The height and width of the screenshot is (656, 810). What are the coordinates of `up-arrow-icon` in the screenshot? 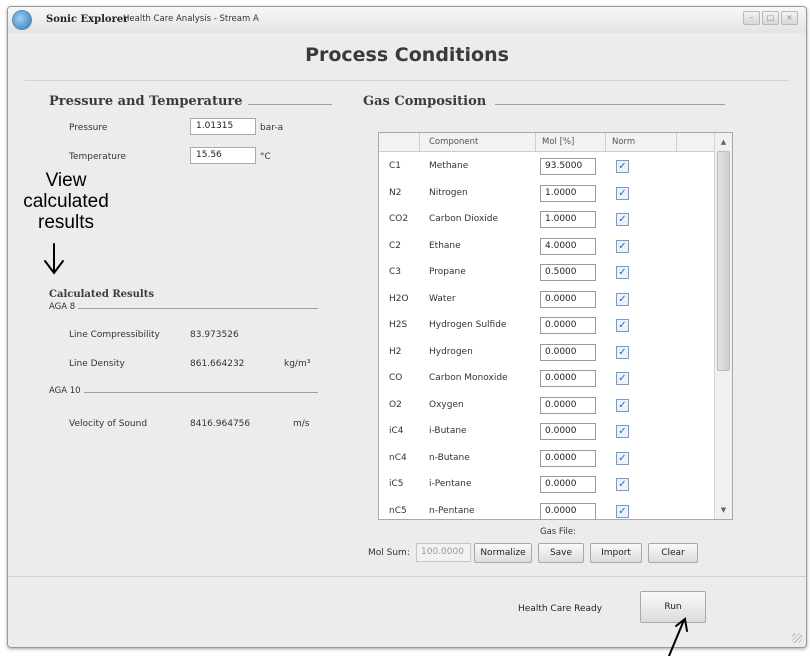 It's located at (678, 636).